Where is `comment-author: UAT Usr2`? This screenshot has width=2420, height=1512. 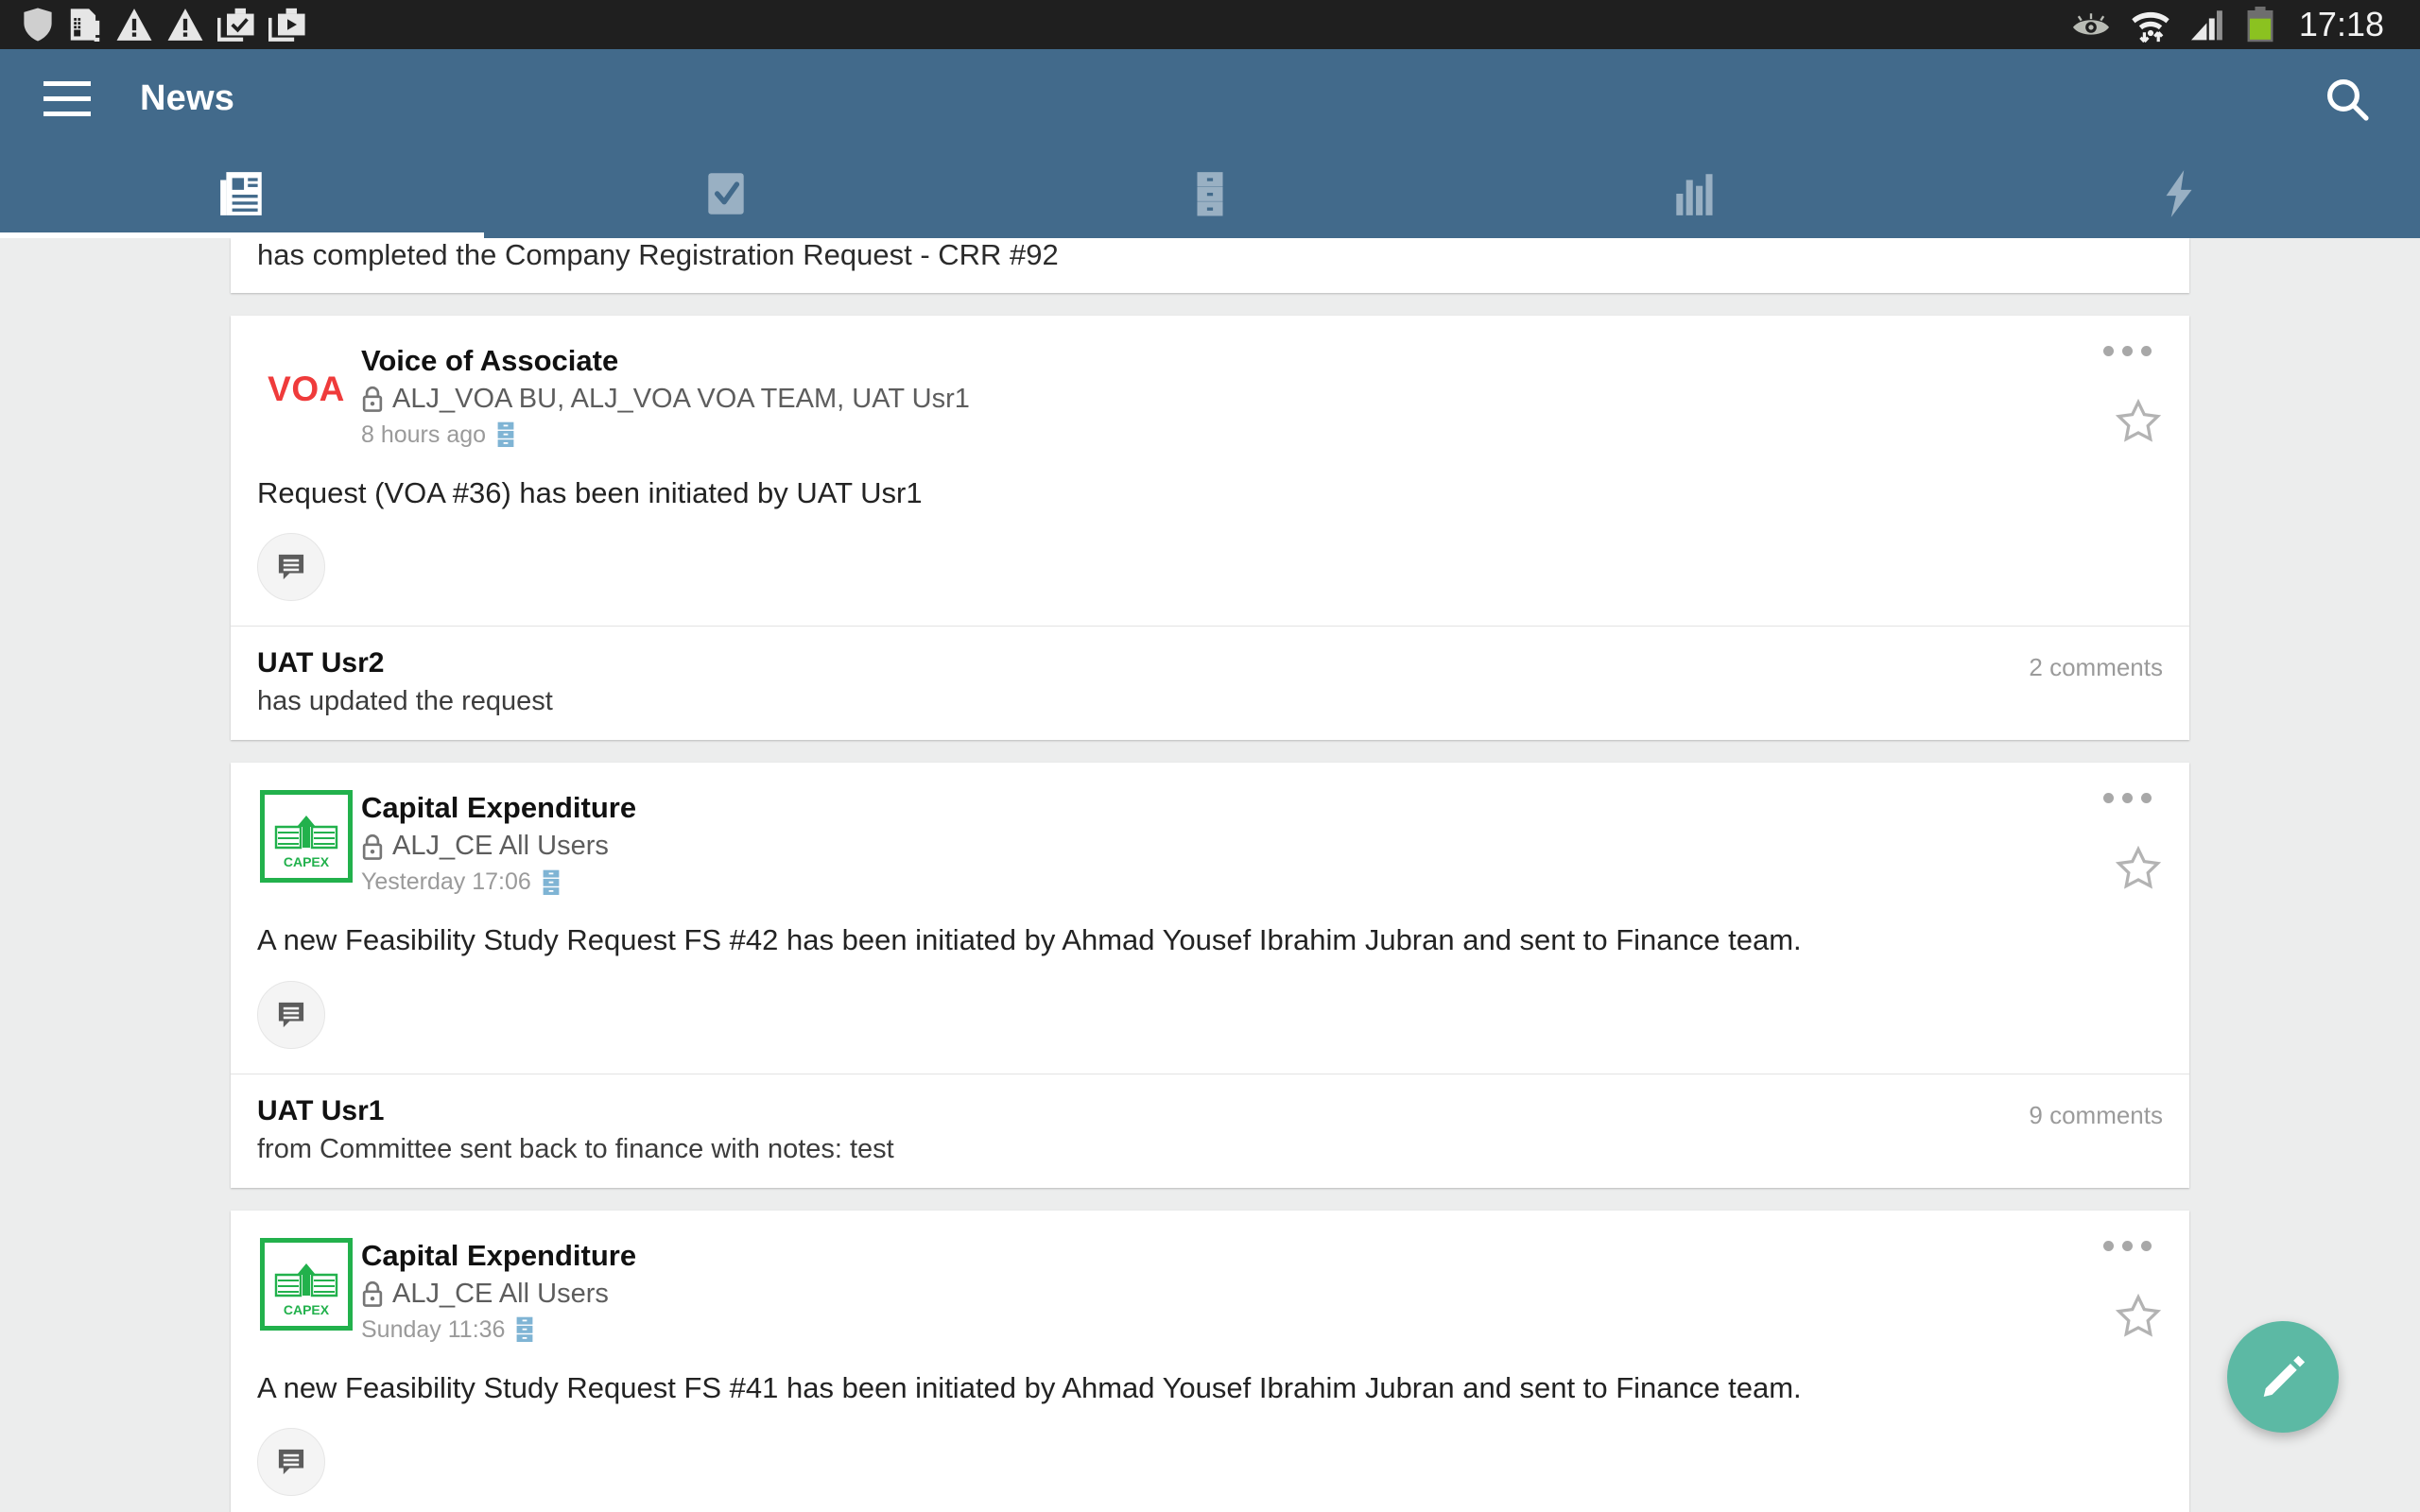
comment-author: UAT Usr2 is located at coordinates (321, 663).